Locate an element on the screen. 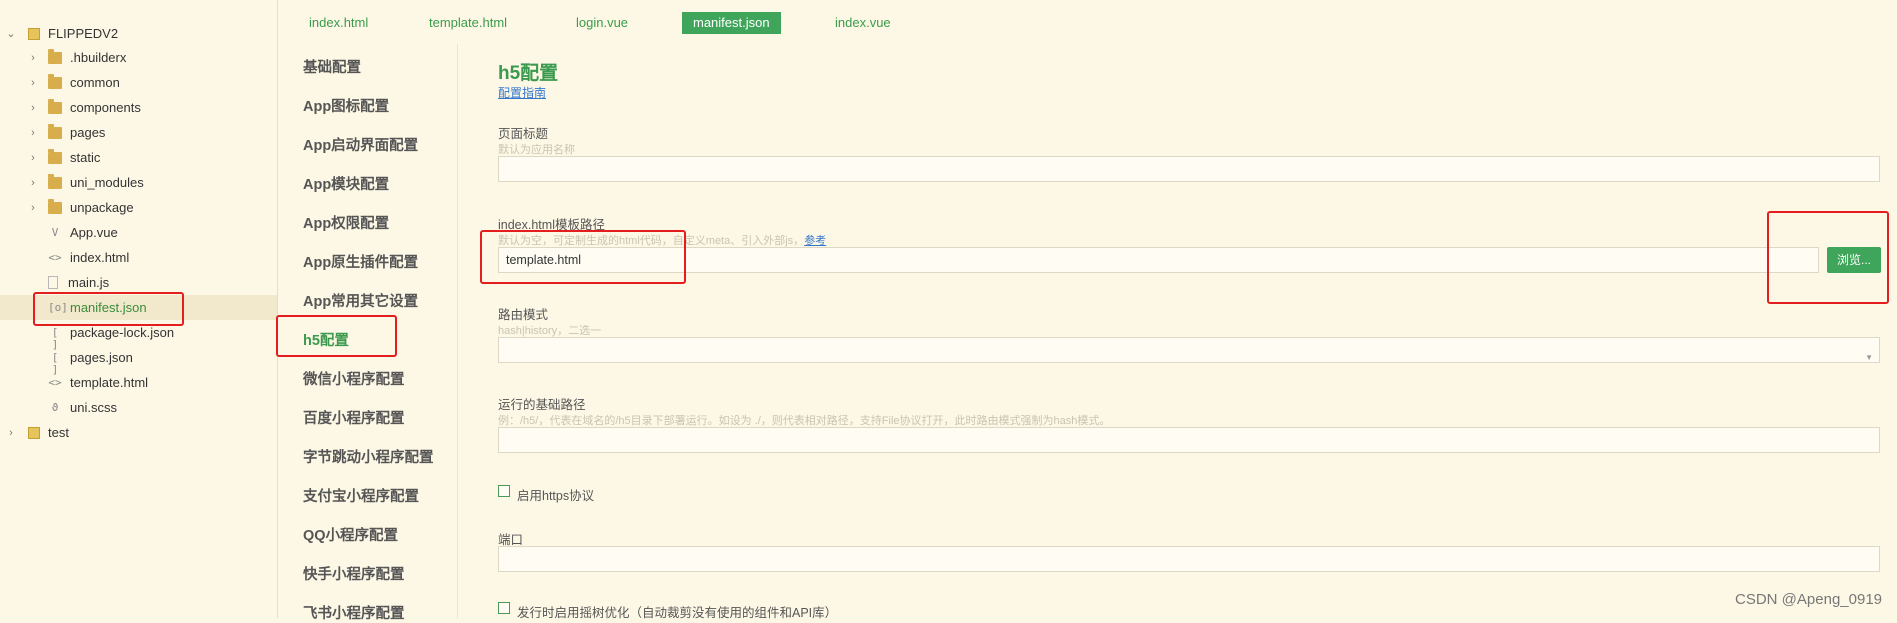 The image size is (1897, 623). page-title-label: 页面标题 is located at coordinates (523, 134).